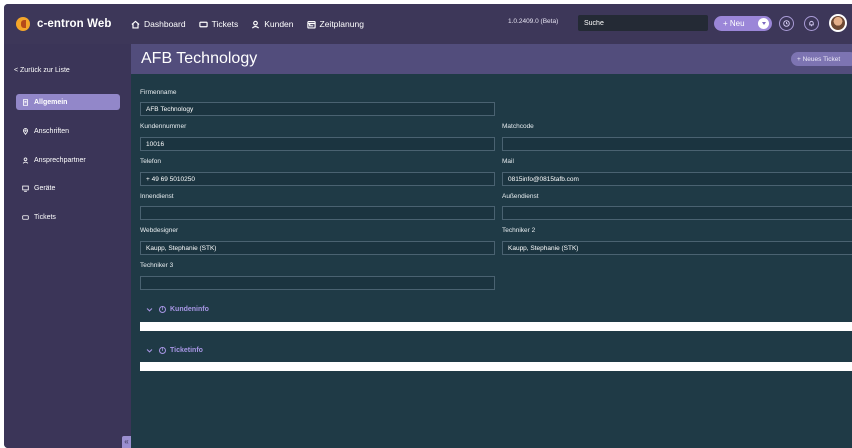 The image size is (852, 448). What do you see at coordinates (225, 24) in the screenshot?
I see `nav-tickets-label: Tickets` at bounding box center [225, 24].